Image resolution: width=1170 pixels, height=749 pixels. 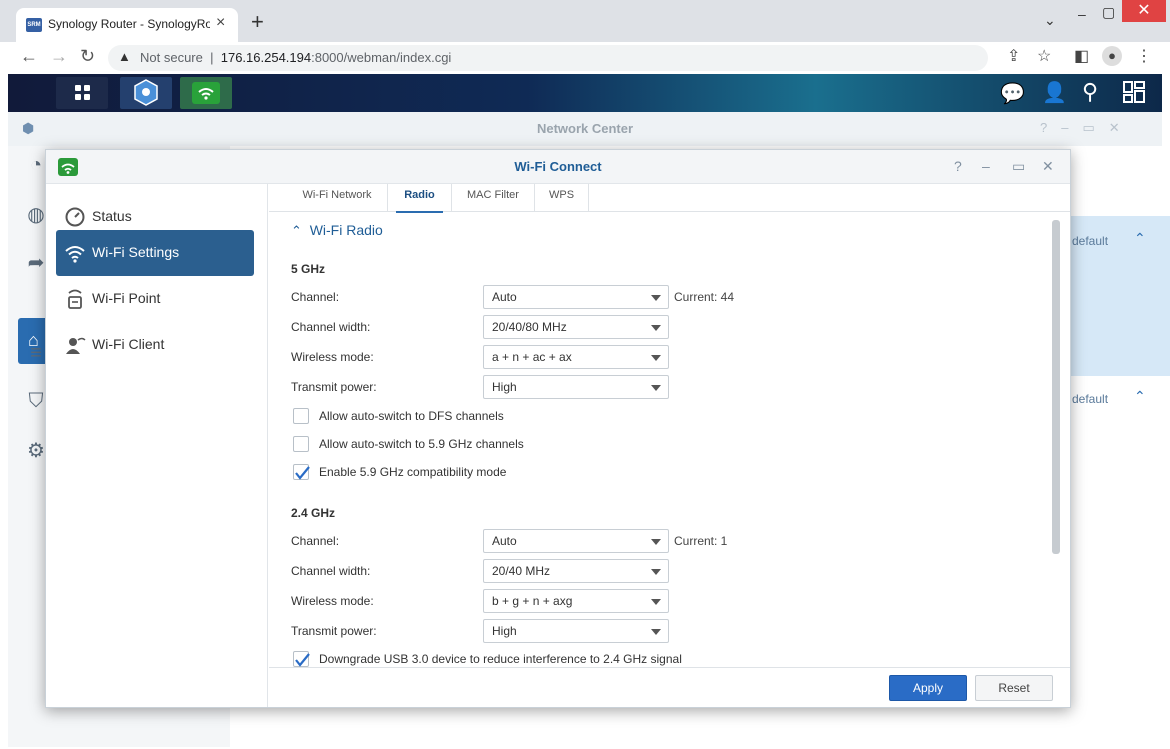 What do you see at coordinates (1120, 442) in the screenshot?
I see `nc-section-2: default ⌃` at bounding box center [1120, 442].